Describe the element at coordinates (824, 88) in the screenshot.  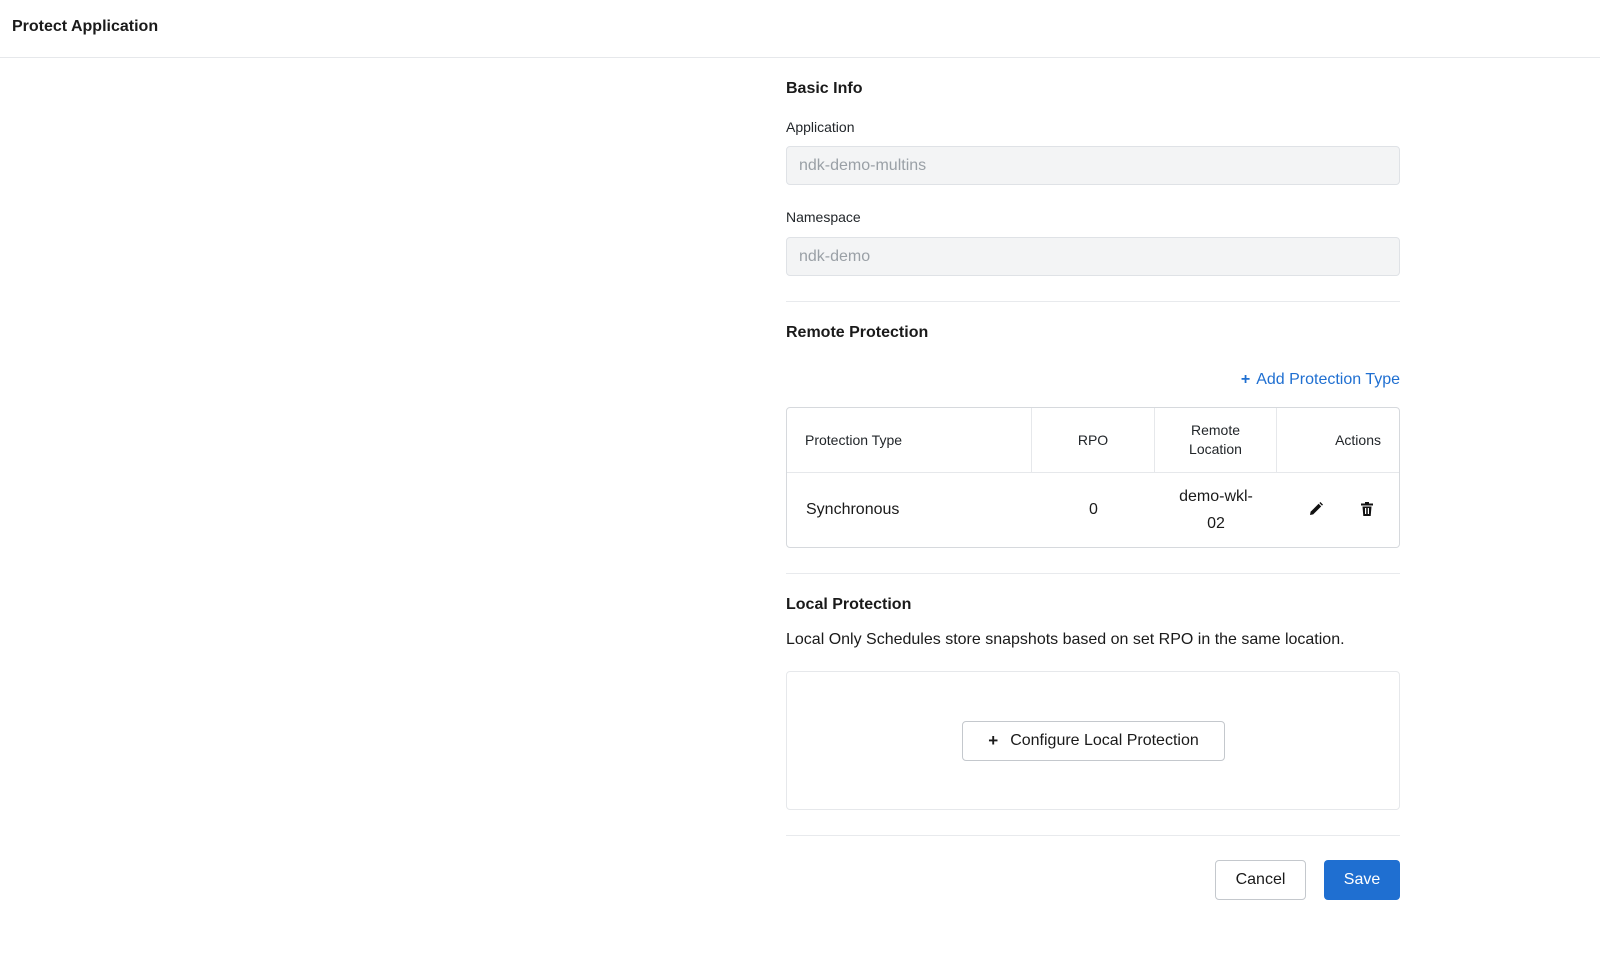
I see `basic-info-title: Basic Info` at that location.